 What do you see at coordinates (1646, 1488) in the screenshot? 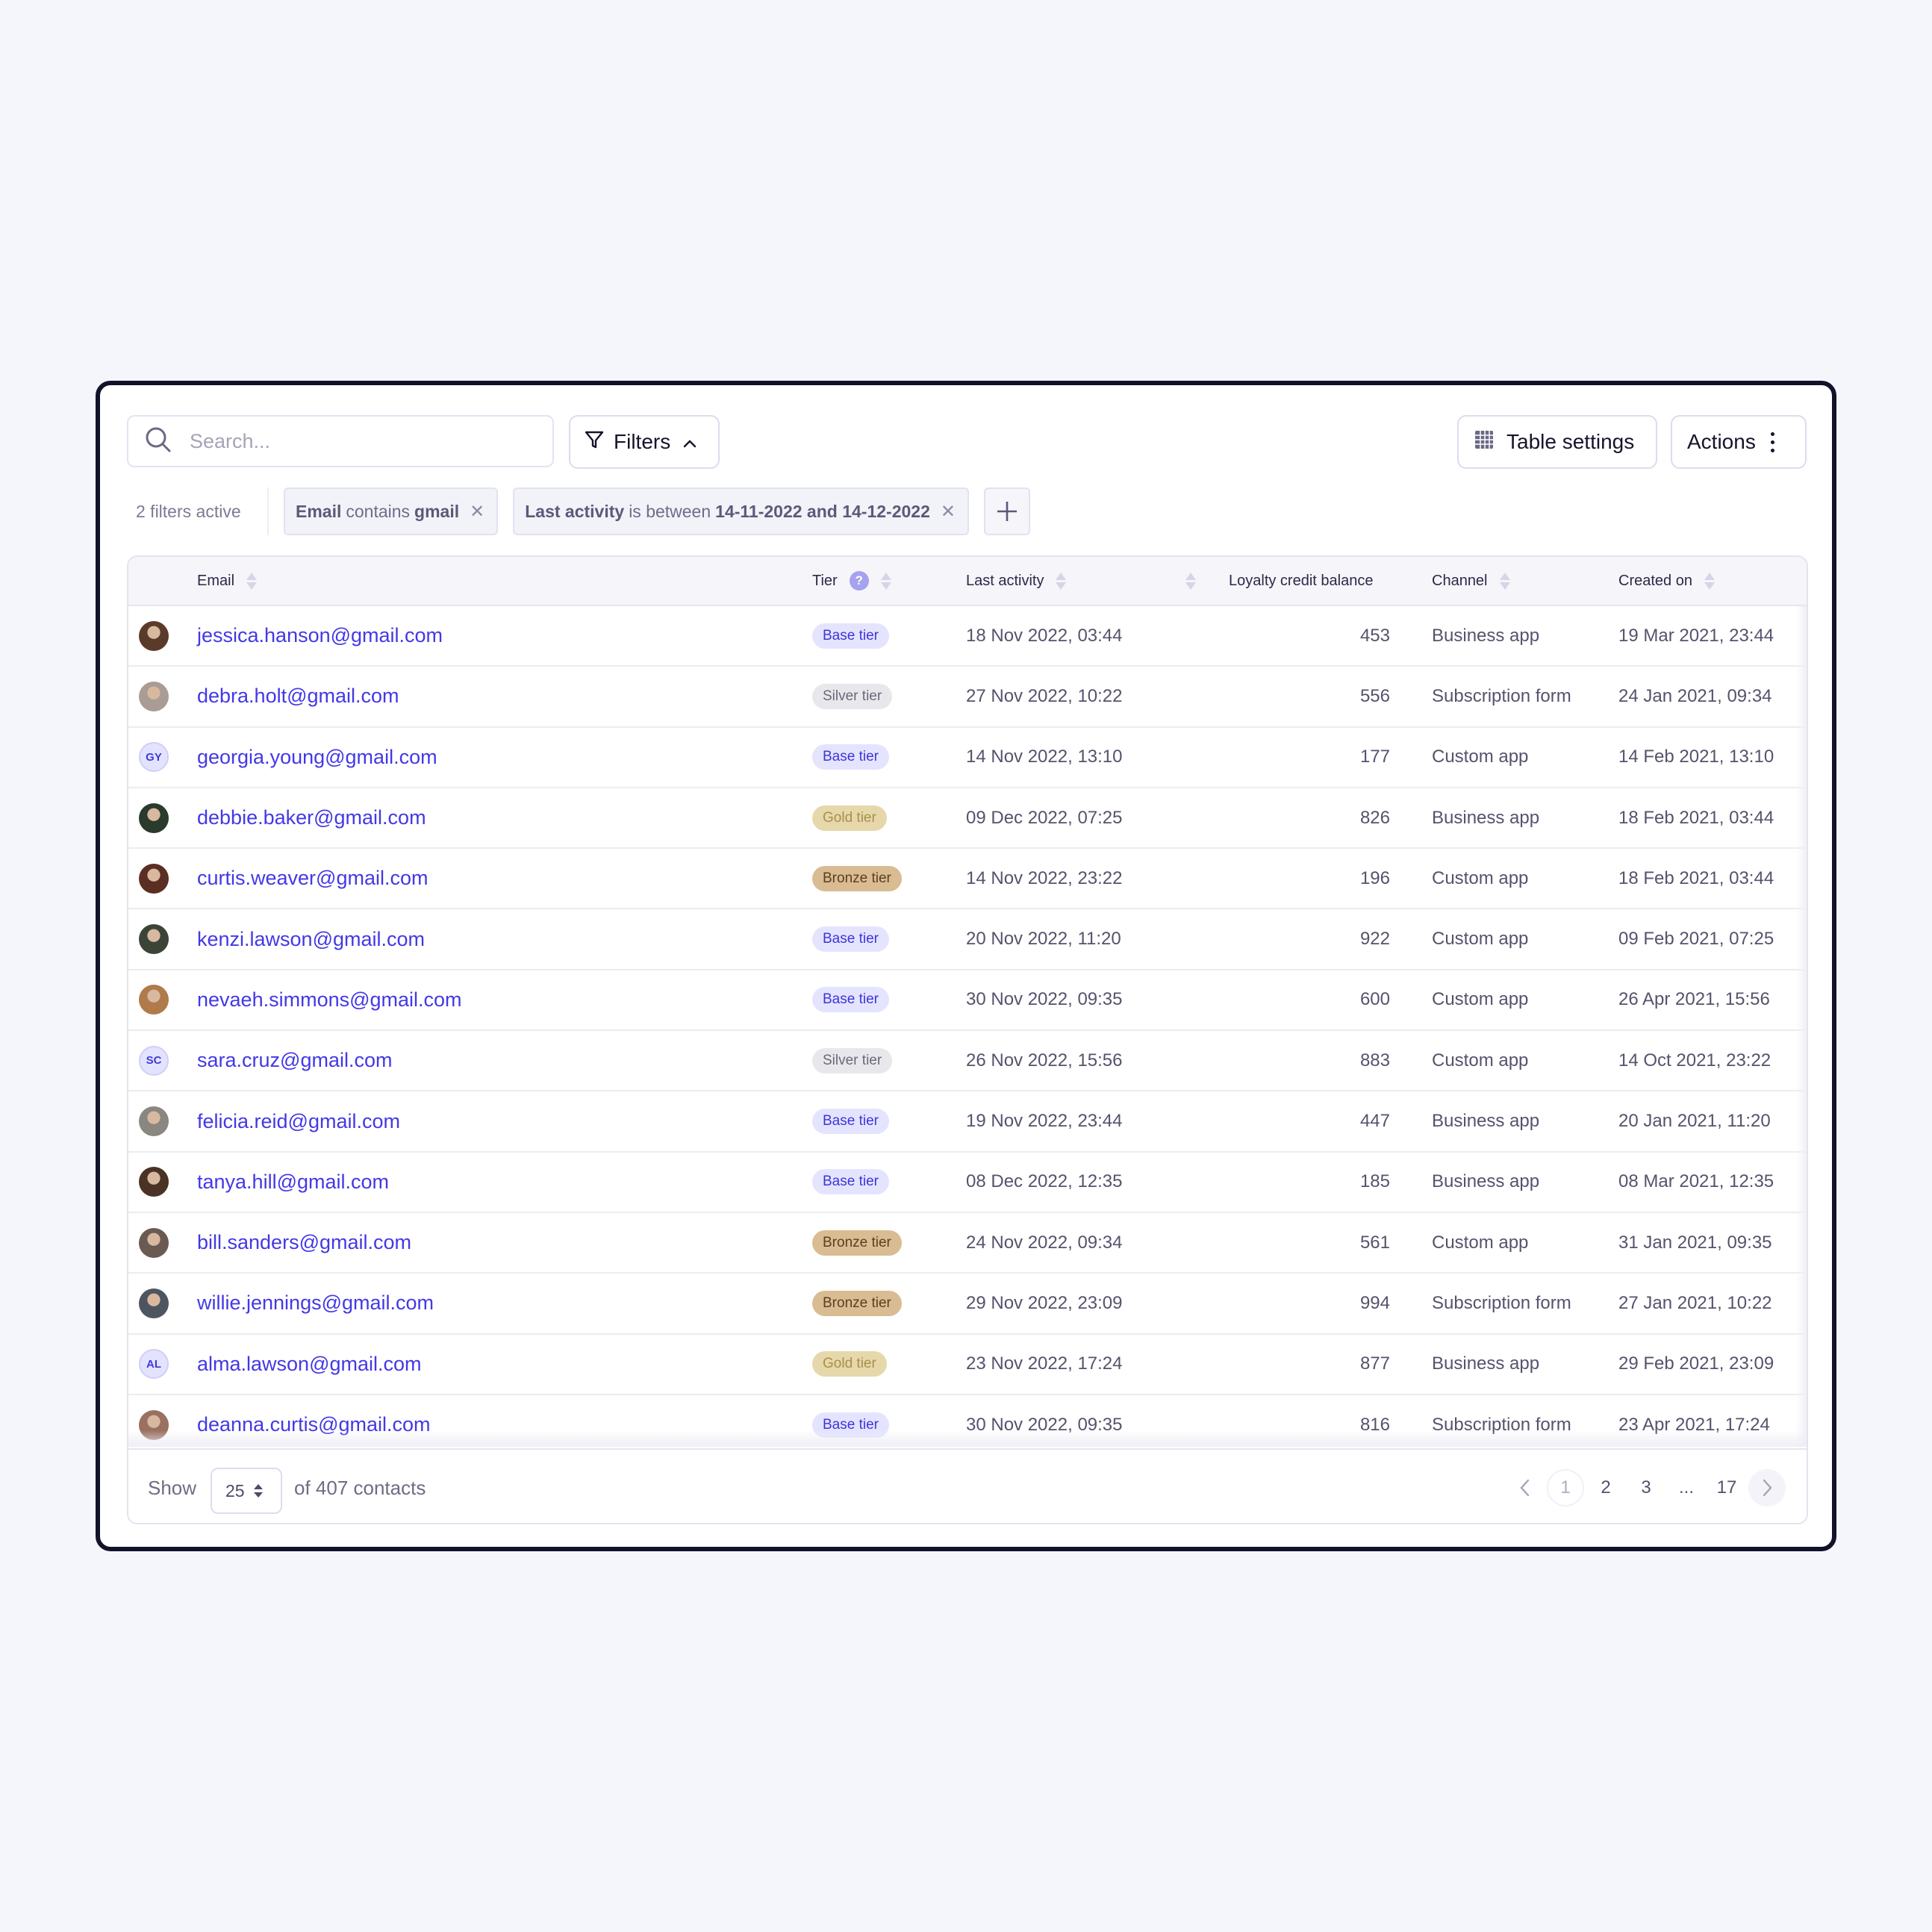
I see `page-button: 3` at bounding box center [1646, 1488].